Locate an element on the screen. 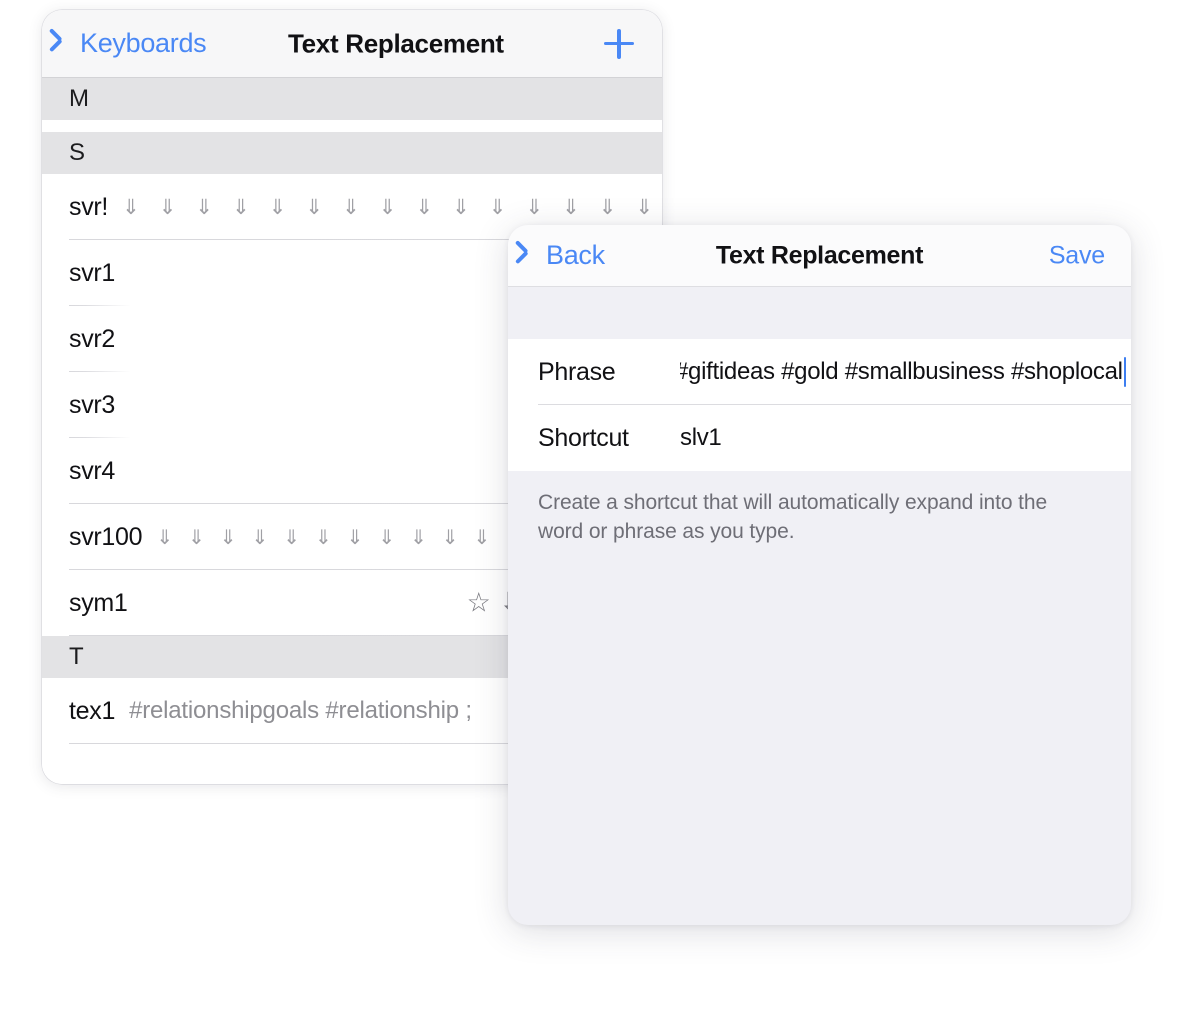 Image resolution: width=1200 pixels, height=1032 pixels. shortcut-value: slv1 is located at coordinates (701, 437).